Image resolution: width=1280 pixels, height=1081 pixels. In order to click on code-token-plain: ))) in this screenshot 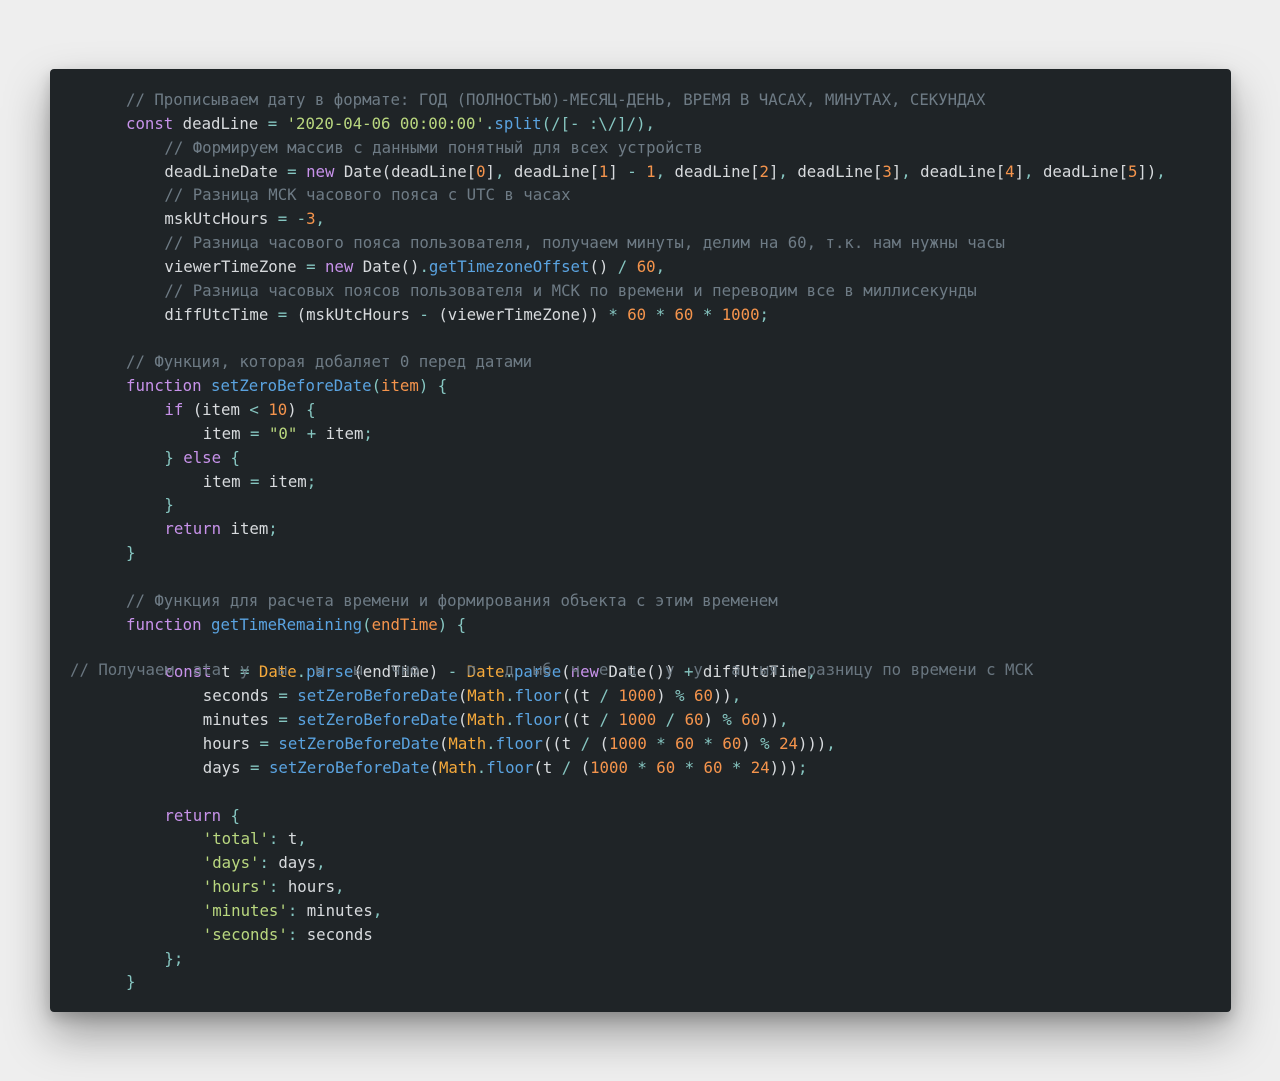, I will do `click(783, 767)`.